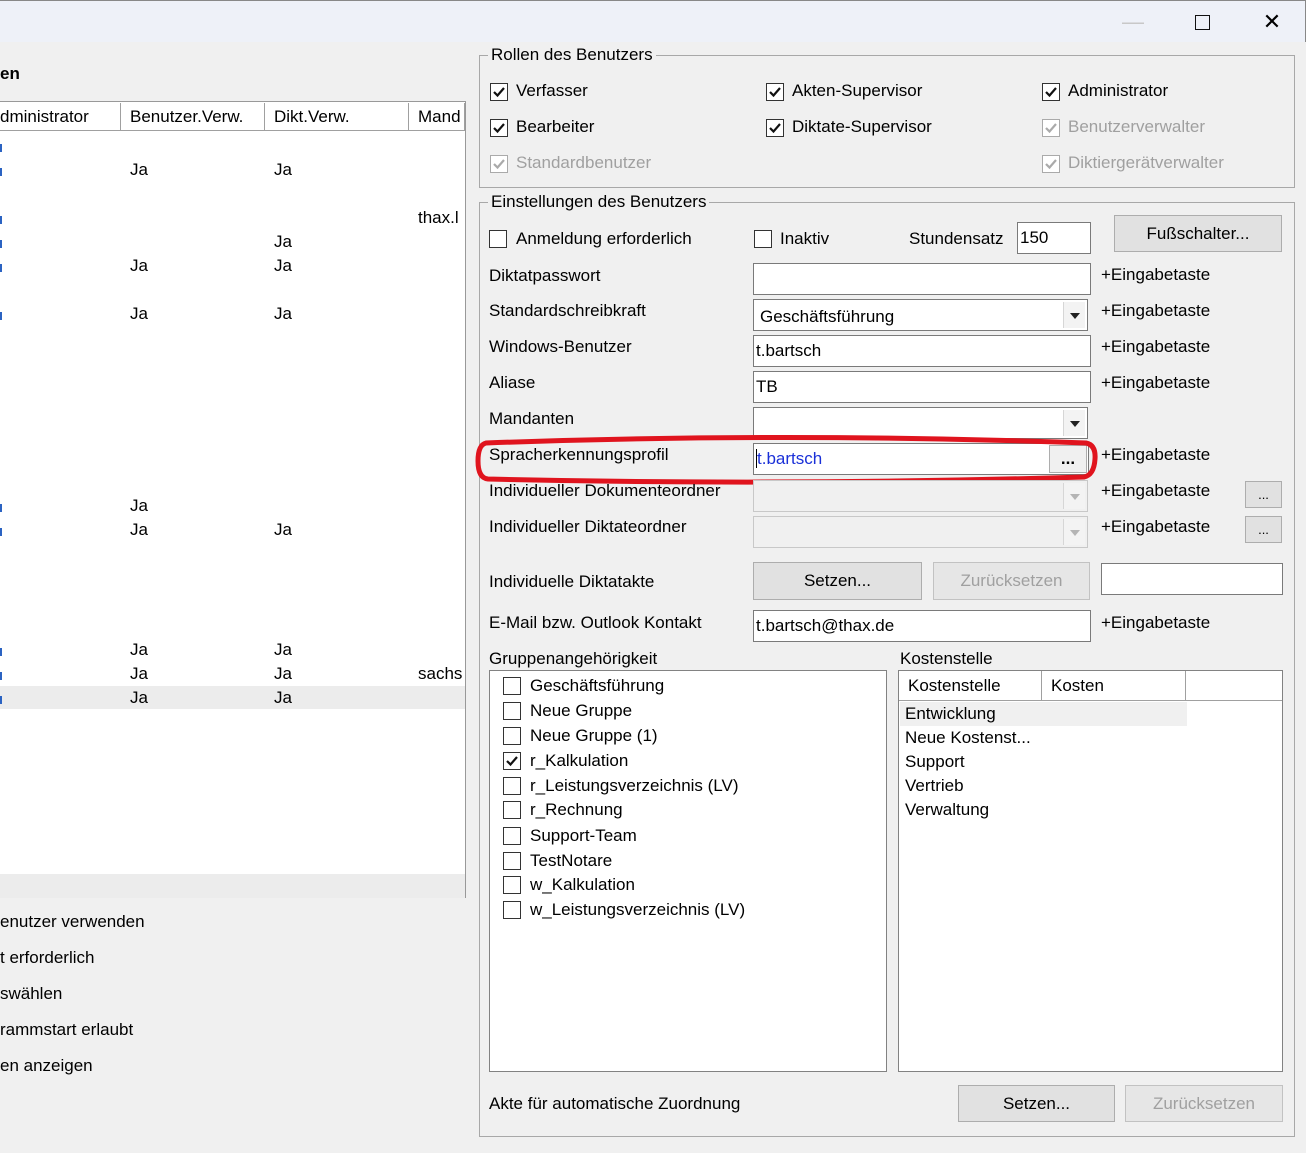 The image size is (1306, 1153). I want to click on login-required-label: Anmeldung erforderlich, so click(604, 238).